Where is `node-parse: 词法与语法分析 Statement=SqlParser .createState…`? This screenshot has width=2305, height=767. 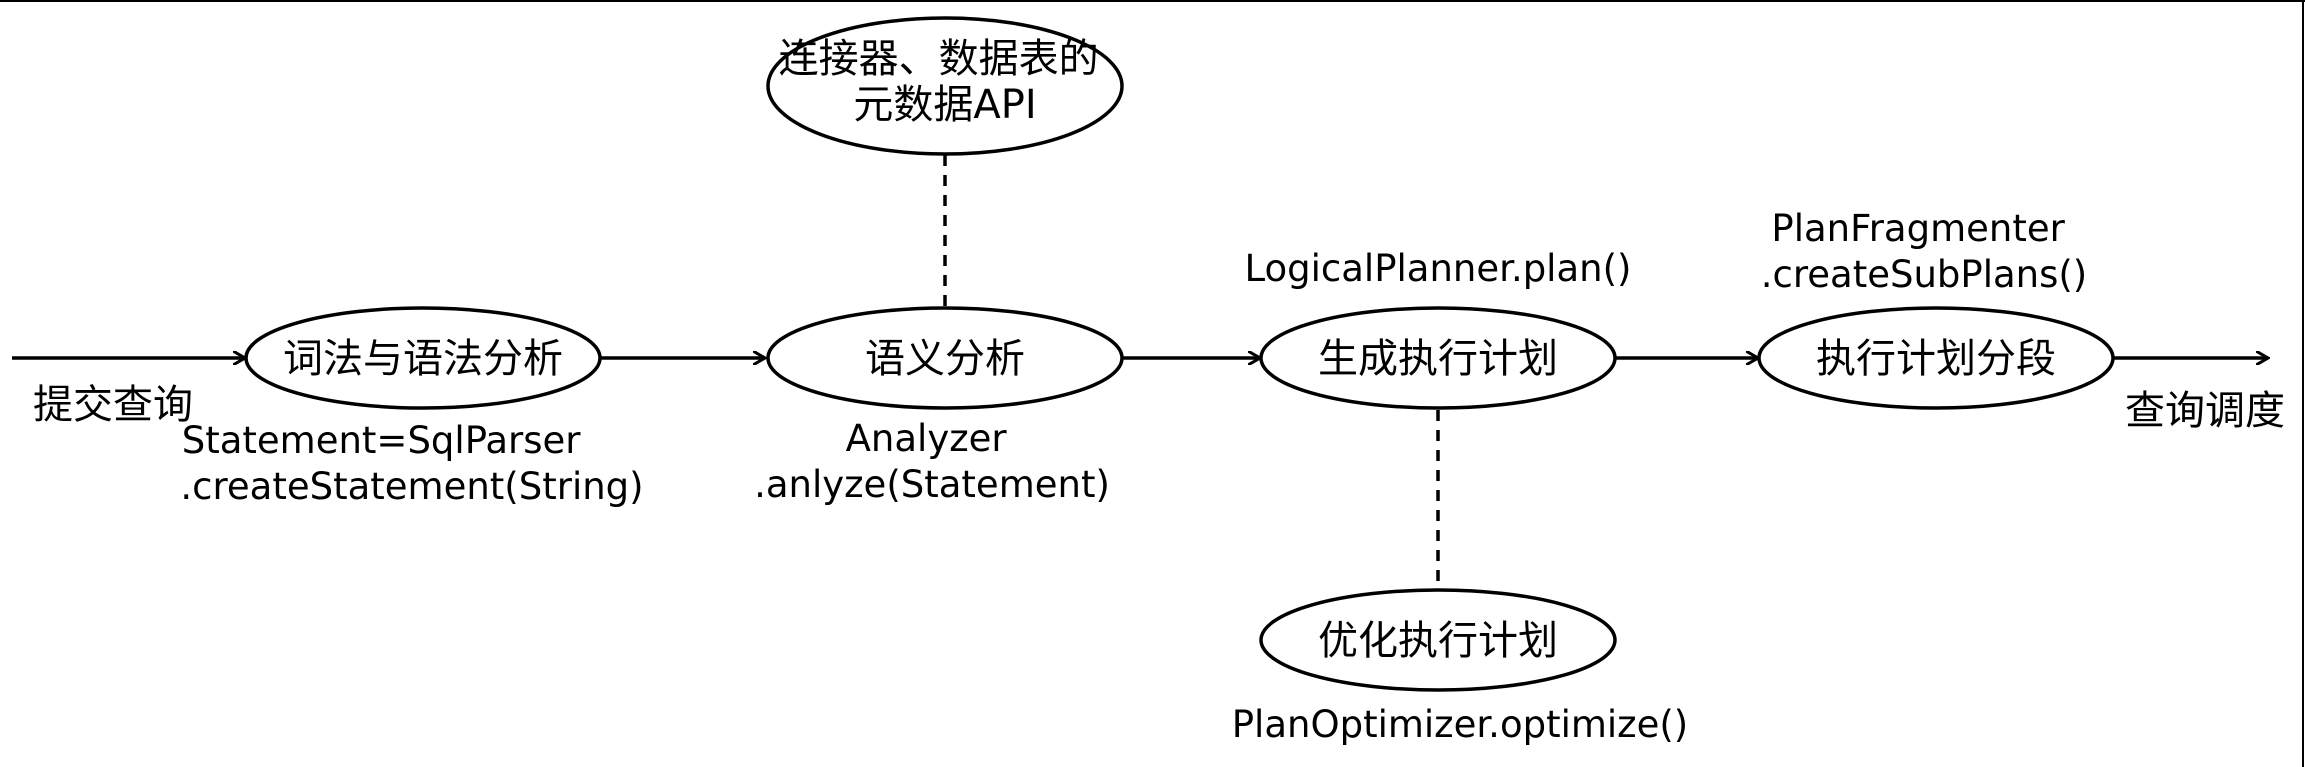 node-parse: 词法与语法分析 Statement=SqlParser .createState… is located at coordinates (412, 407).